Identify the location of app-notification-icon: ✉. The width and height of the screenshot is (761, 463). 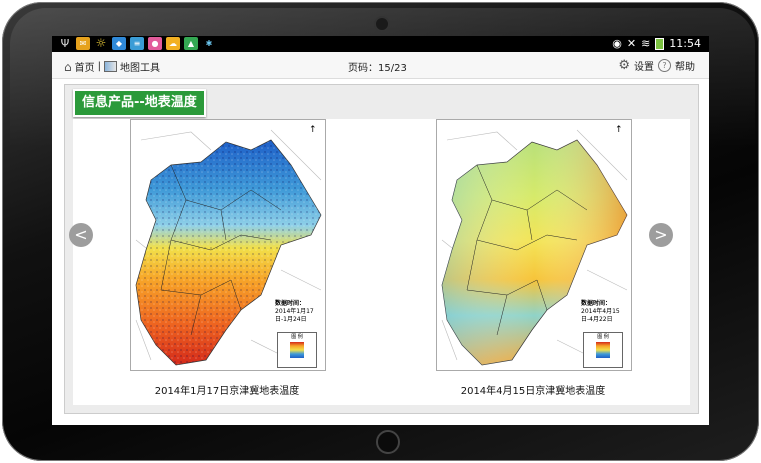
(83, 43).